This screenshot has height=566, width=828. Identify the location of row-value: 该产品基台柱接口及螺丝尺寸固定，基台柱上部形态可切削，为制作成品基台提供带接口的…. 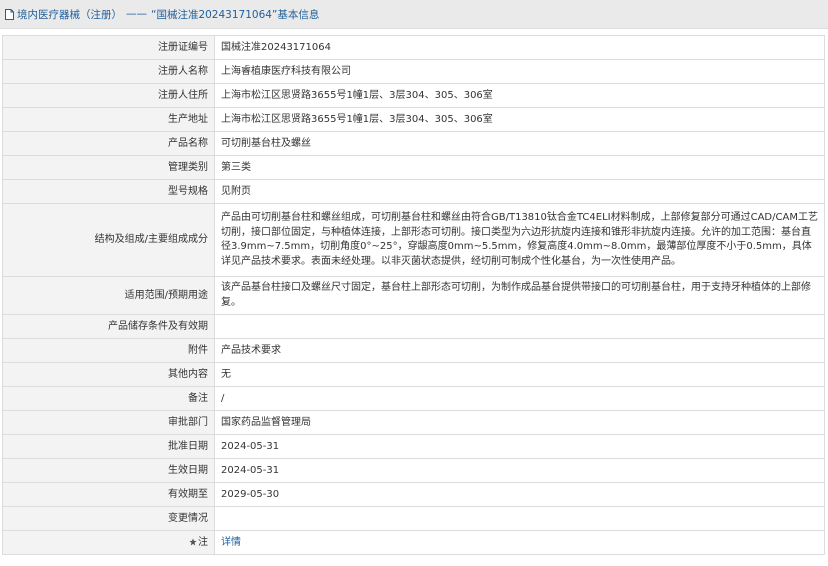
(519, 295).